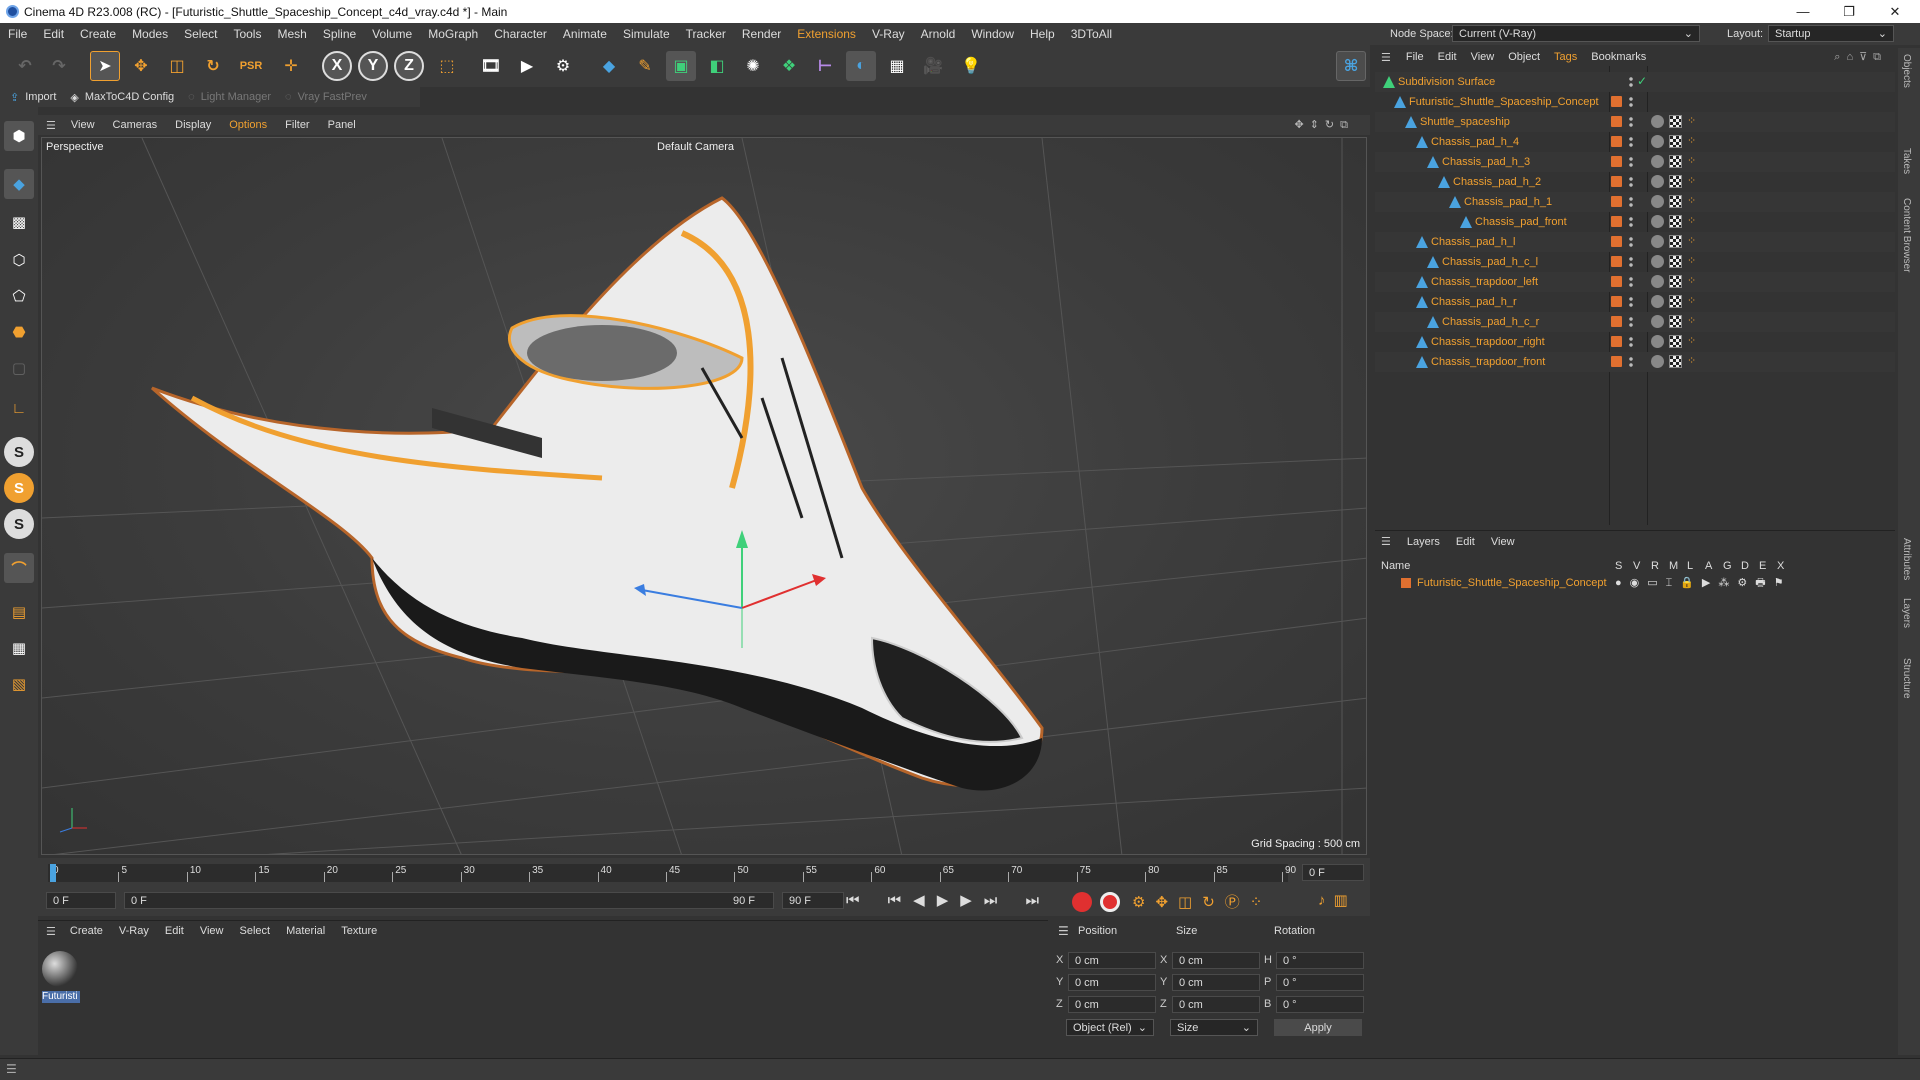  What do you see at coordinates (1635, 262) in the screenshot?
I see `object-row: Chassis_pad_h_c_l ⁘` at bounding box center [1635, 262].